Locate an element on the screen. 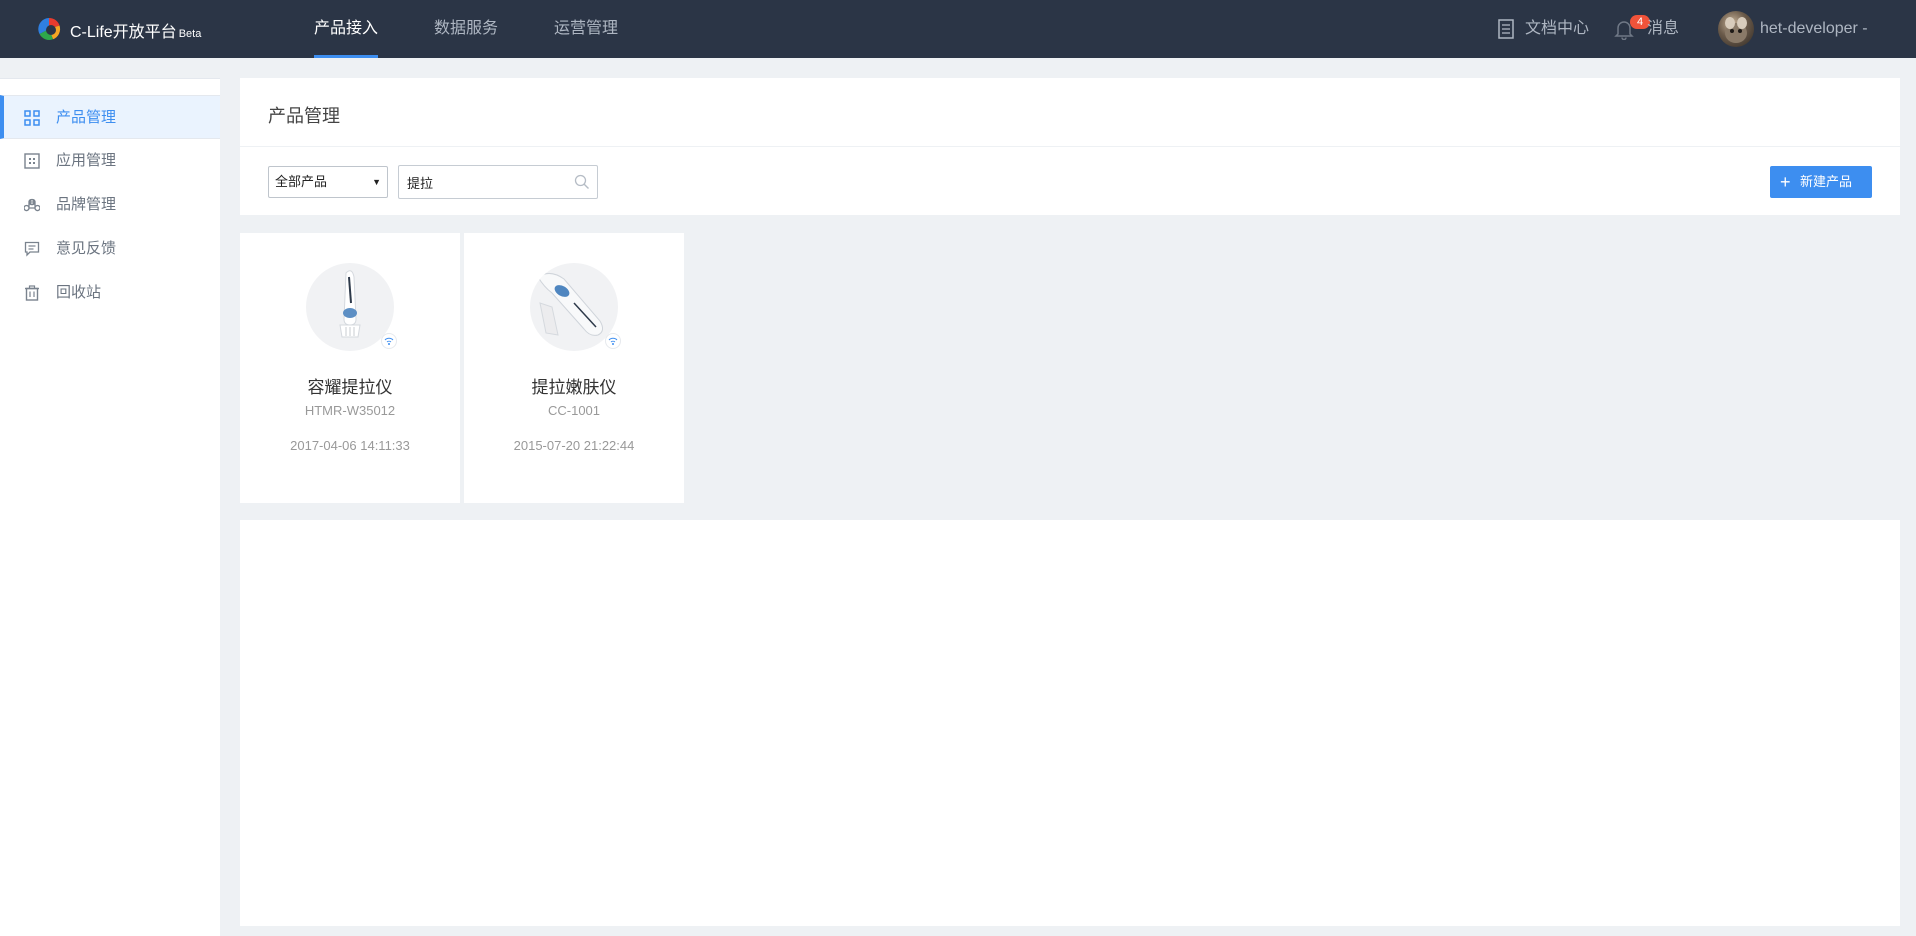 The image size is (1916, 936). nav-data-service: 数据服务 is located at coordinates (466, 29).